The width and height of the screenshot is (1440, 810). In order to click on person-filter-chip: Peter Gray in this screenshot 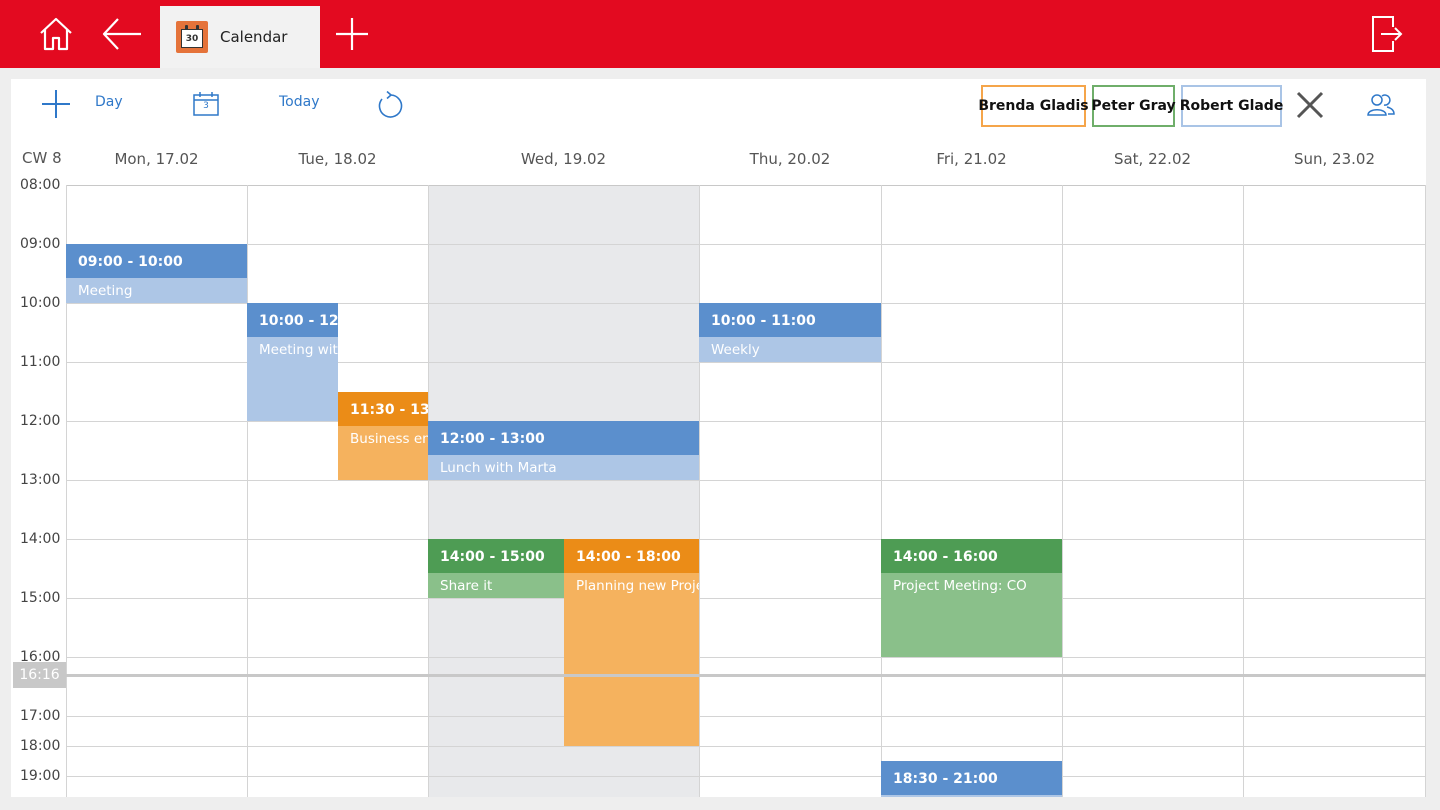, I will do `click(1133, 106)`.